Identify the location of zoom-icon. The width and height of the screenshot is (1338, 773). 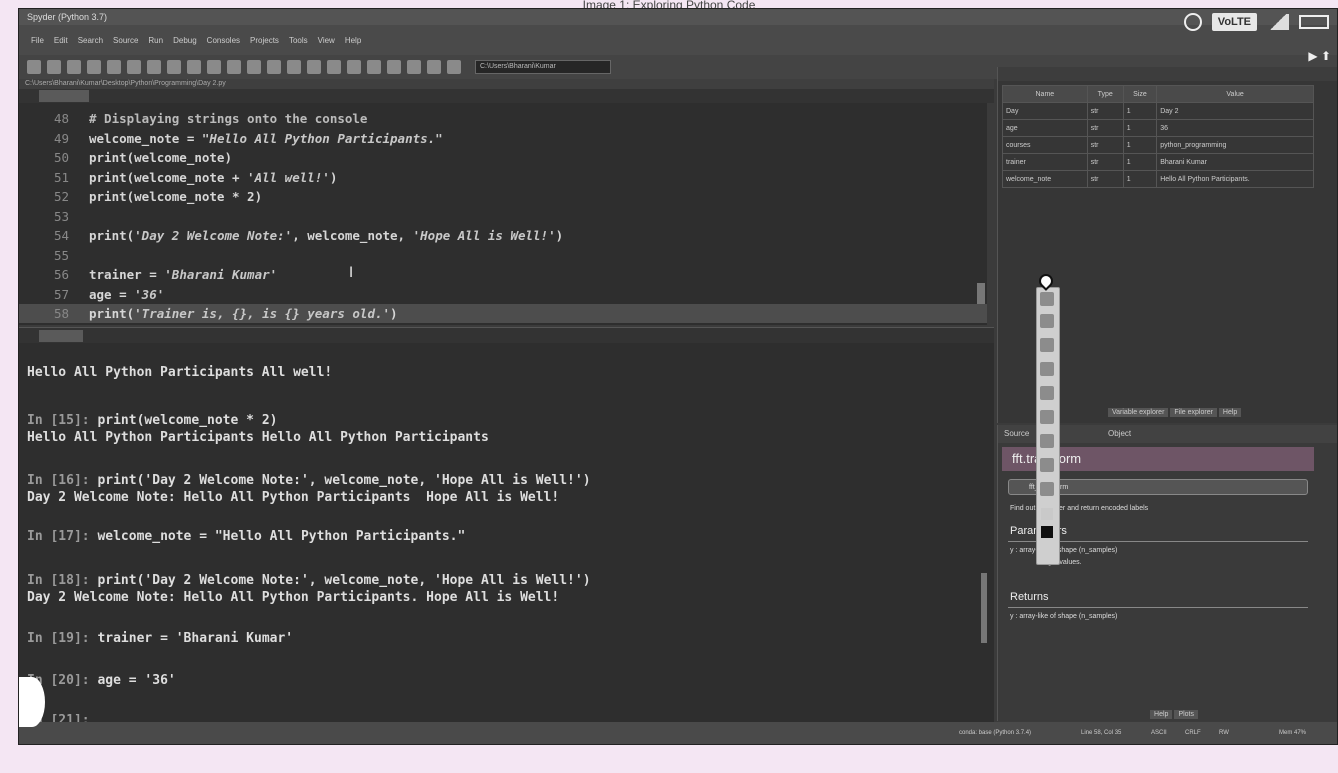
(1047, 465).